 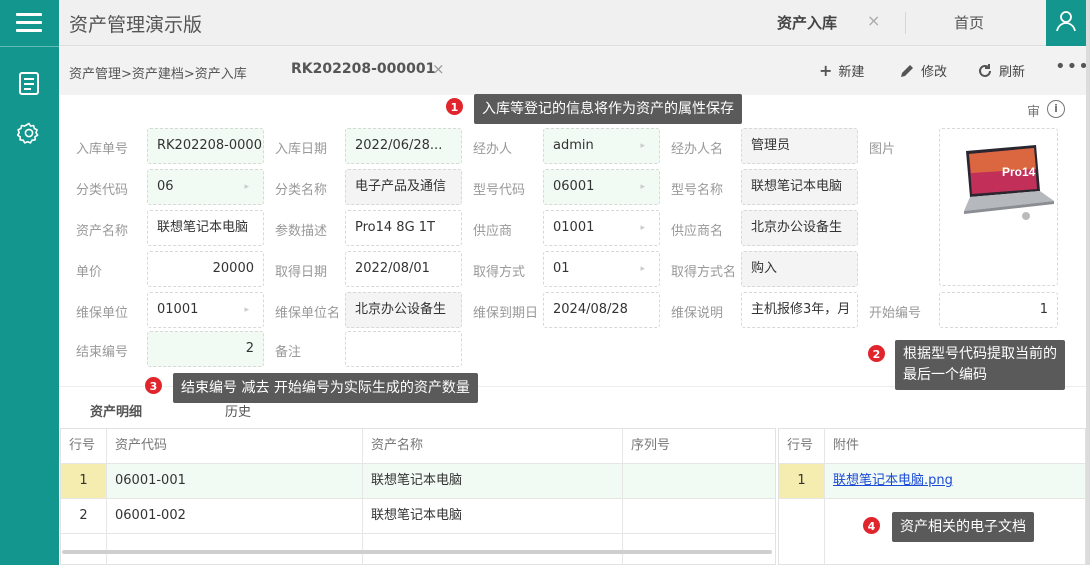 I want to click on start-no-field: 1, so click(x=998, y=310).